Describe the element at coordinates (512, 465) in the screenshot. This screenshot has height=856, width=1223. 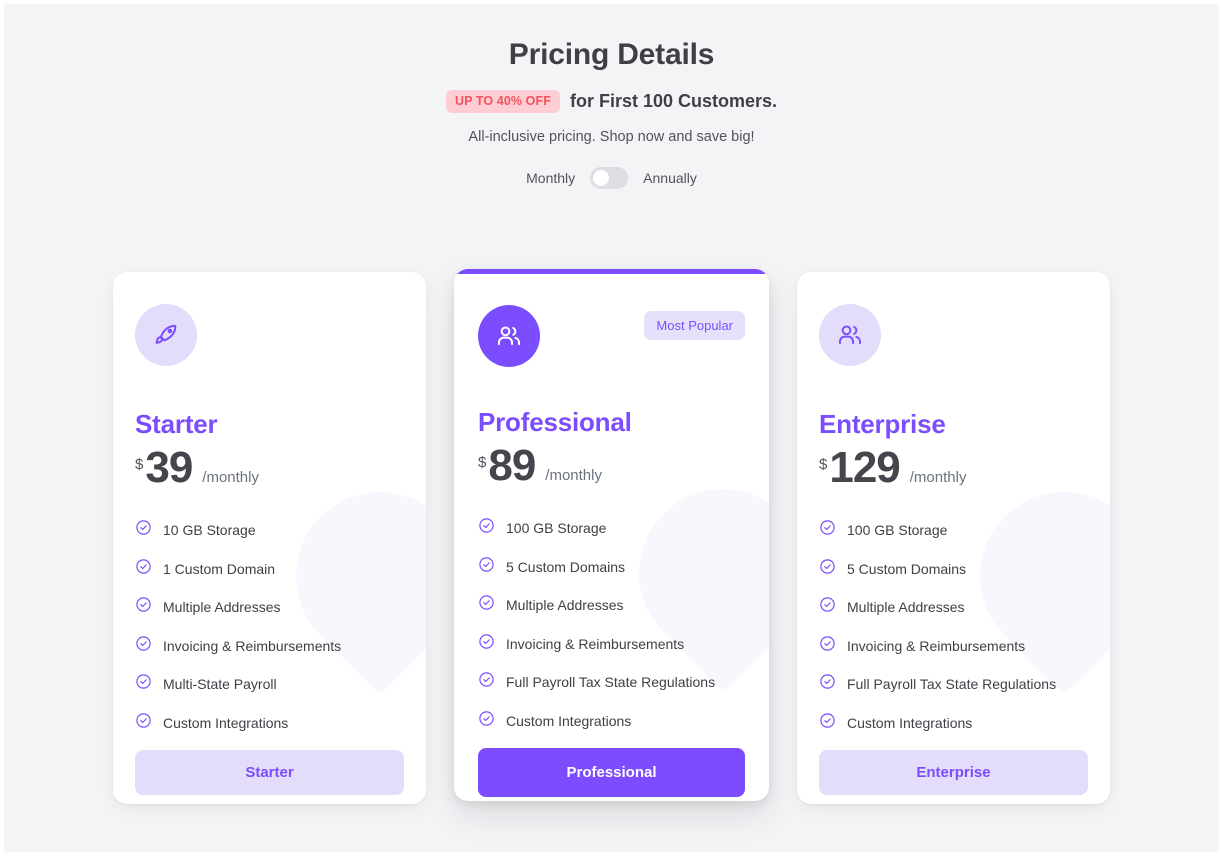
I see `price-amount: 89` at that location.